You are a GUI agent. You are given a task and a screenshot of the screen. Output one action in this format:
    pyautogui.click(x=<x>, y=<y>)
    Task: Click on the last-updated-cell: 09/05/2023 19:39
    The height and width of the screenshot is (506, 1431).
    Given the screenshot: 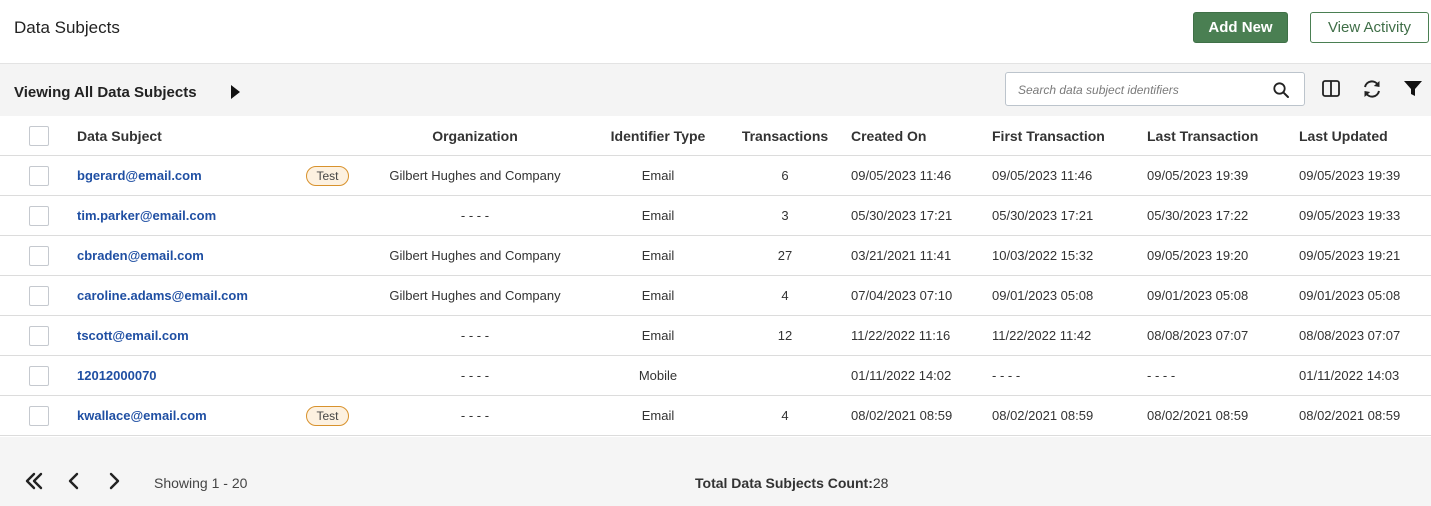 What is the action you would take?
    pyautogui.click(x=1350, y=175)
    